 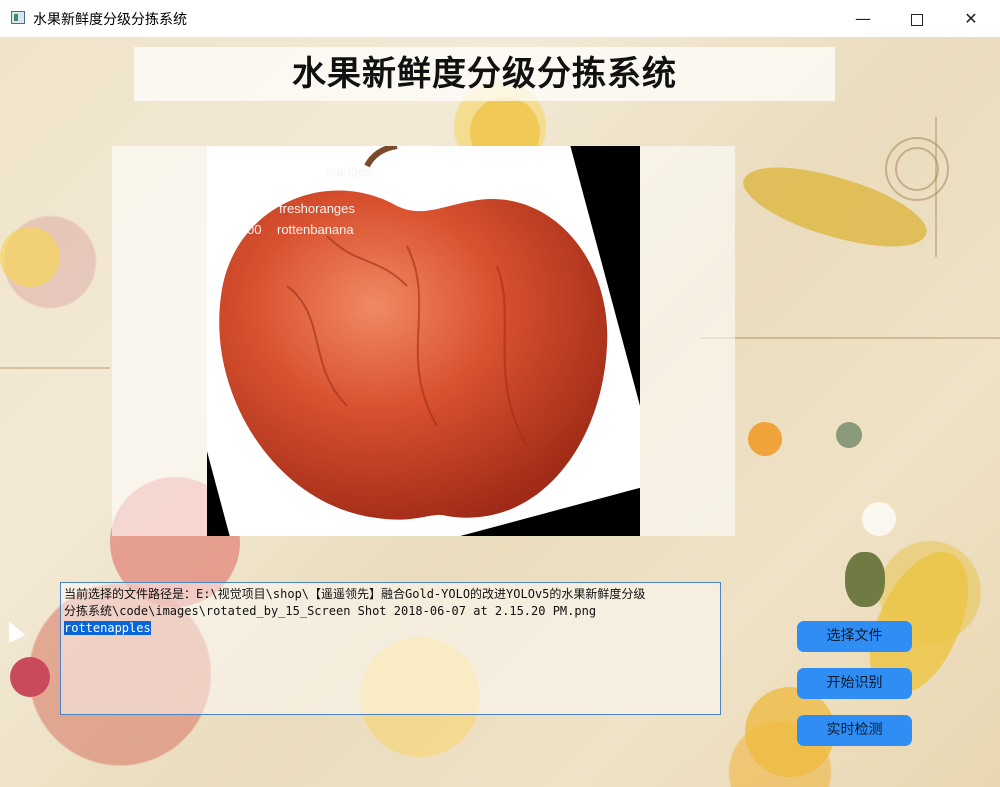 I want to click on app-window-icon, so click(x=18, y=17).